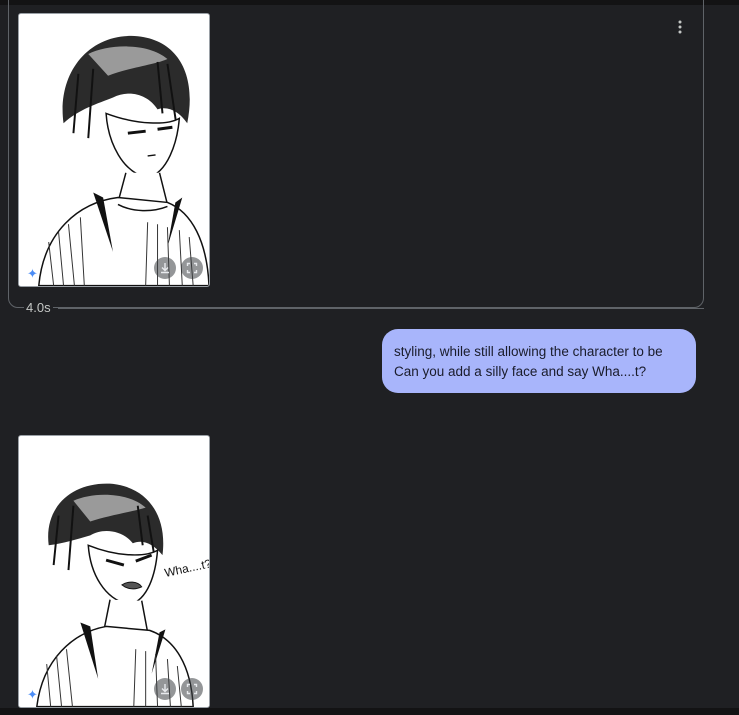 The width and height of the screenshot is (739, 715). What do you see at coordinates (369, 711) in the screenshot?
I see `input-area-edge` at bounding box center [369, 711].